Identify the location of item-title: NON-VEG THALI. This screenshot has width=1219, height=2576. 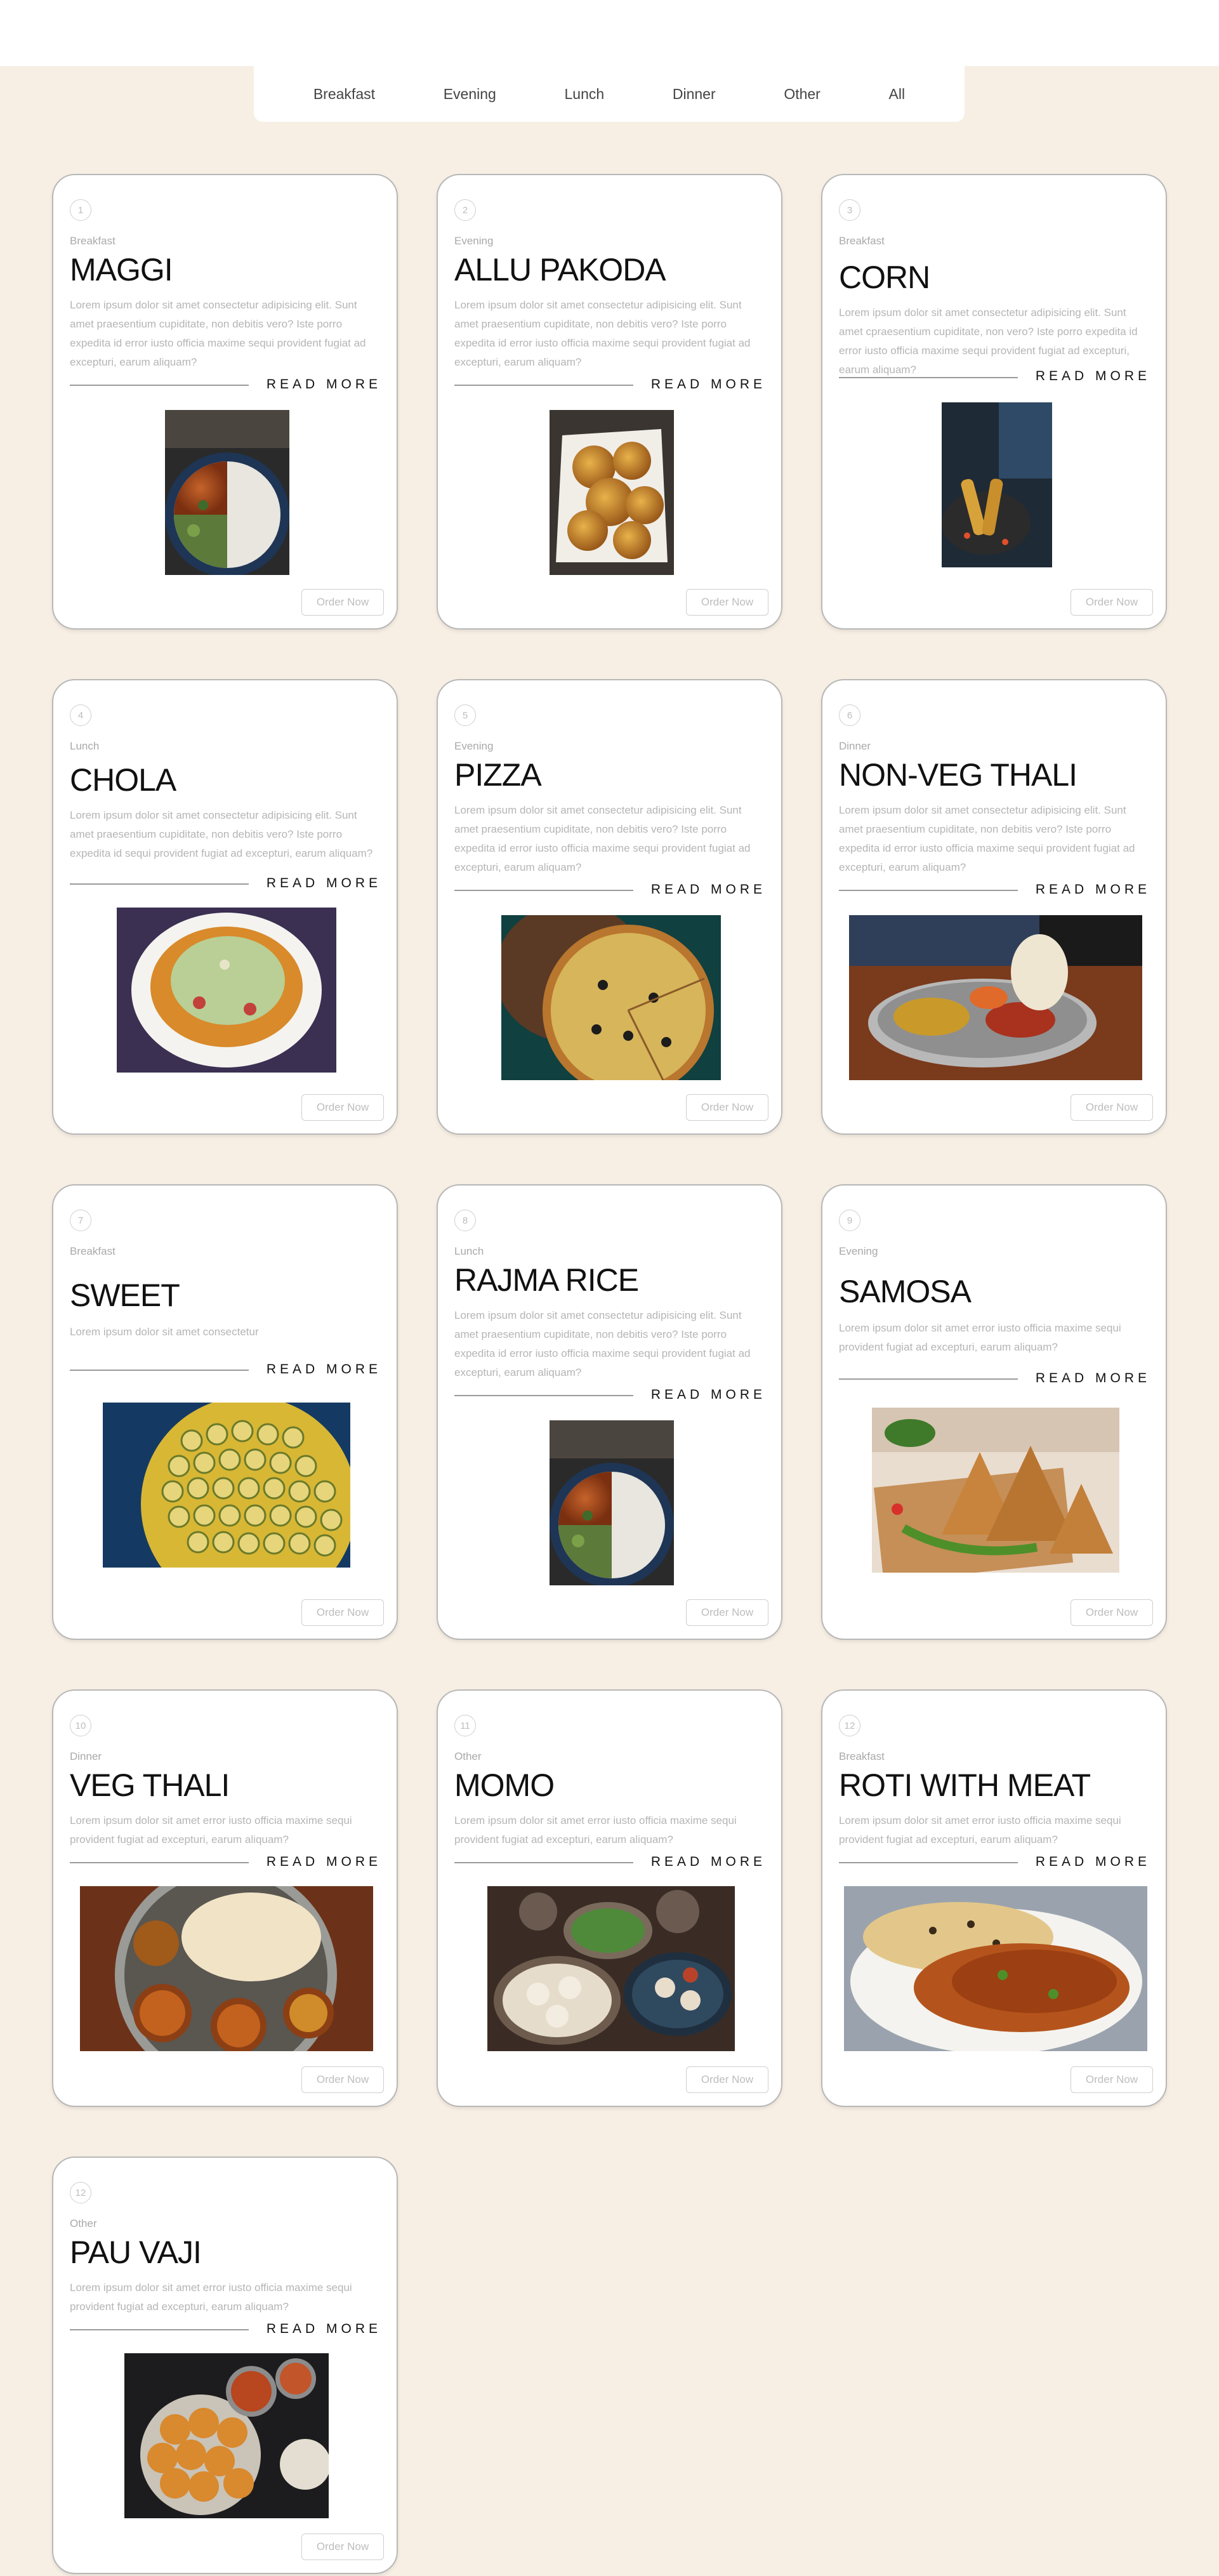
(958, 775).